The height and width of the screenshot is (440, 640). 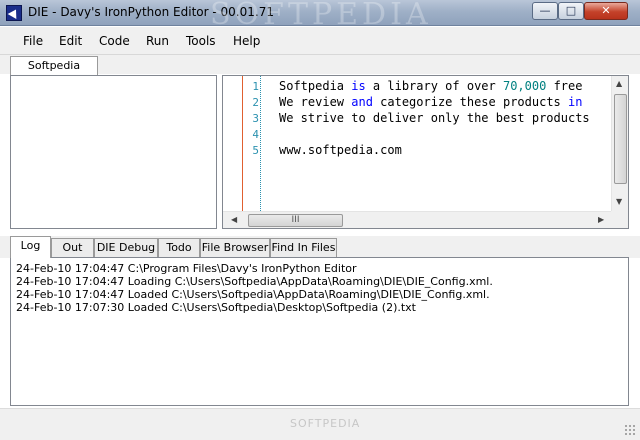 I want to click on editor-margin, so click(x=233, y=143).